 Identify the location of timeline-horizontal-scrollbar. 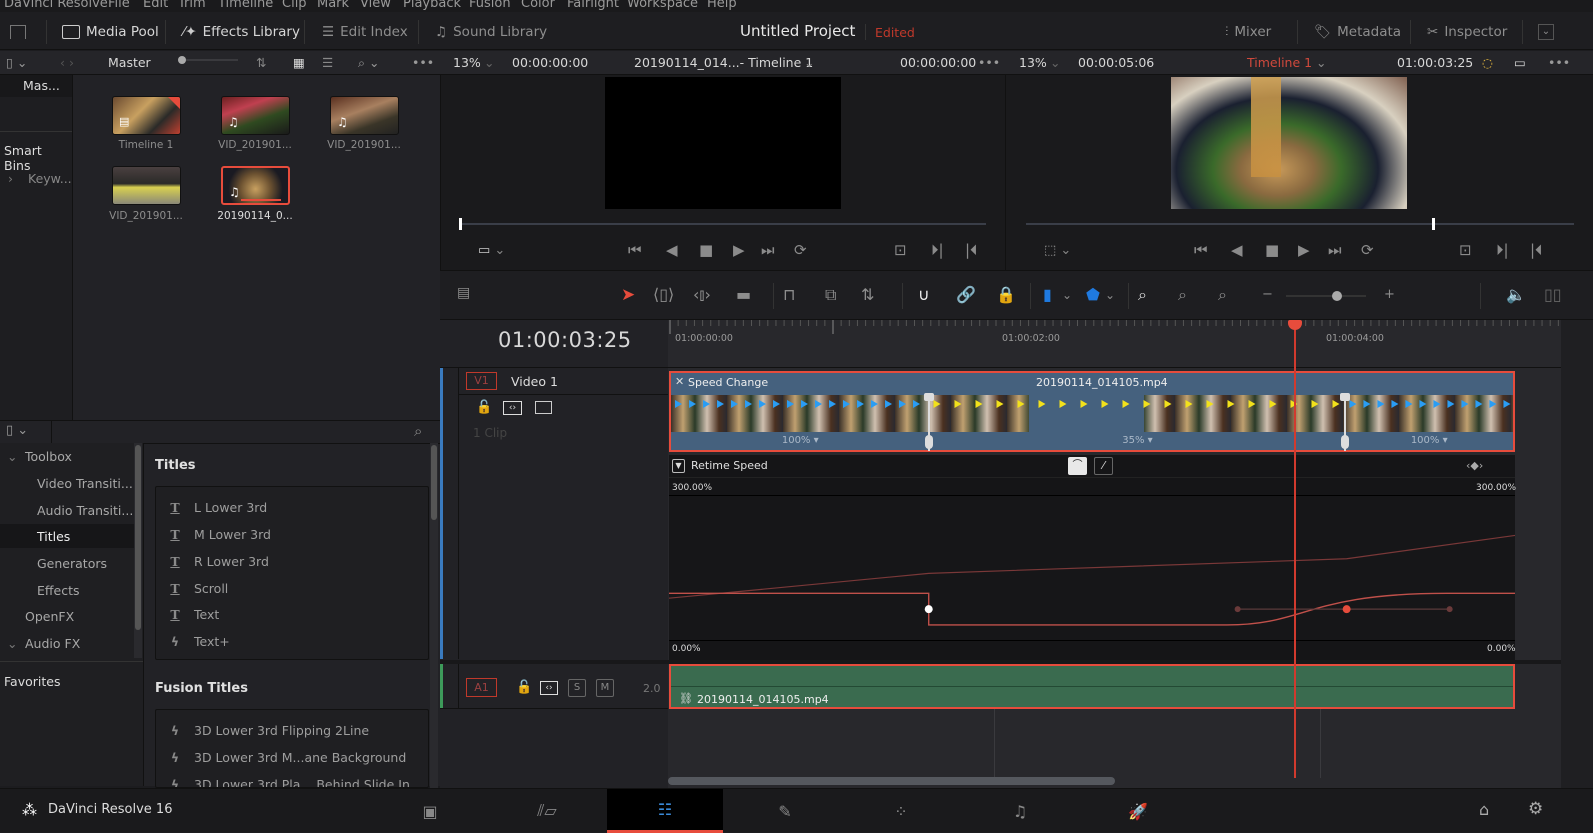
(891, 781).